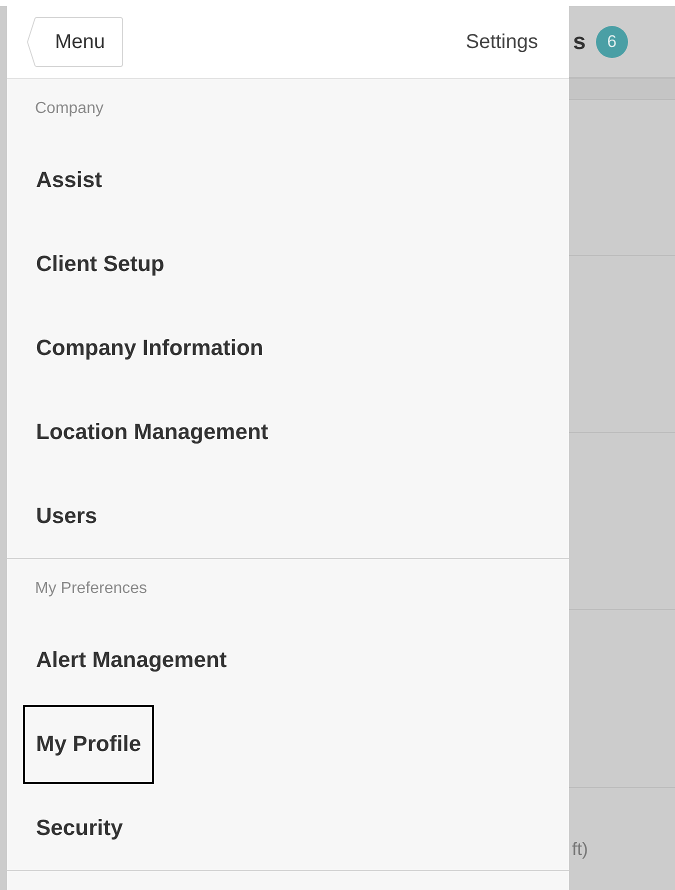  What do you see at coordinates (69, 180) in the screenshot?
I see `menu-item: Assist` at bounding box center [69, 180].